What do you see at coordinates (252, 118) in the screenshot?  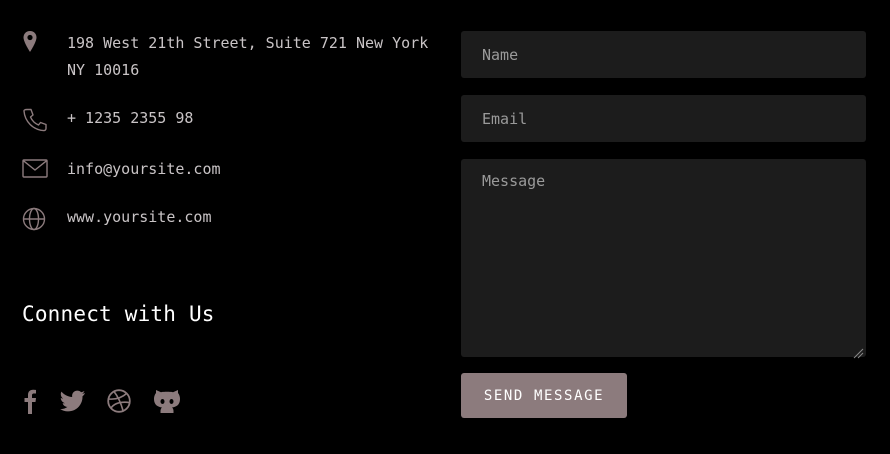 I see `phone-link: + 1235 2355 98` at bounding box center [252, 118].